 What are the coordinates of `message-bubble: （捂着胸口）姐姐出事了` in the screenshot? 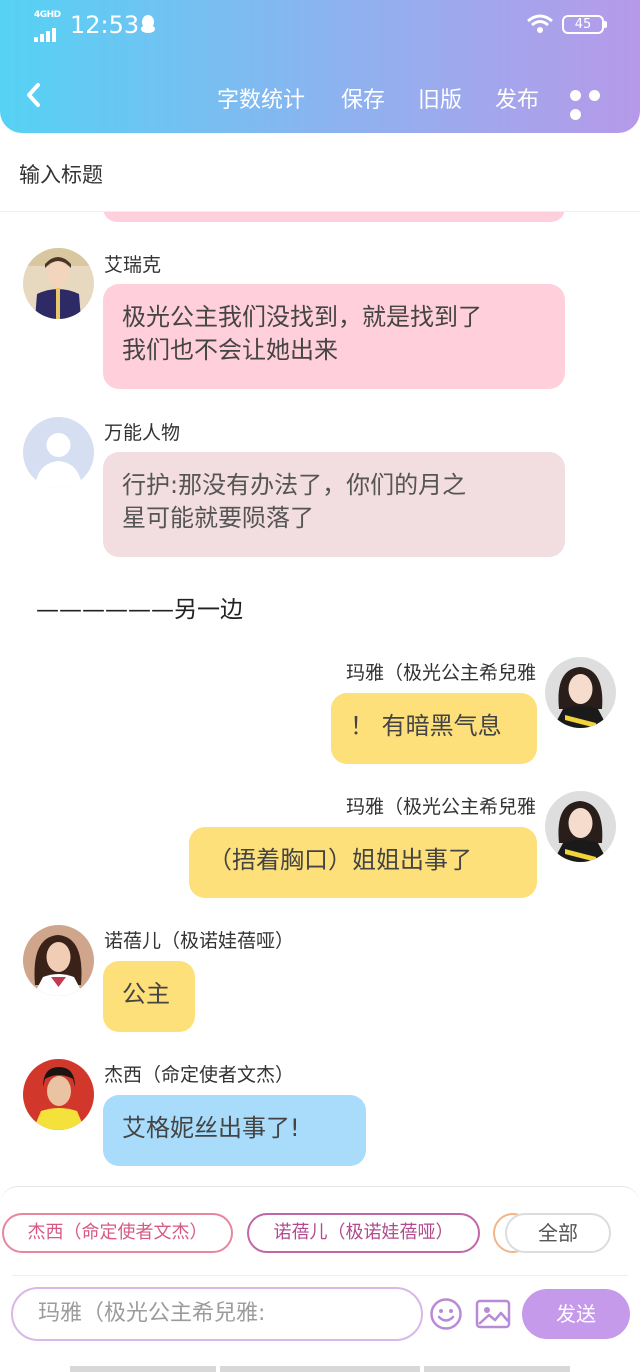 It's located at (363, 862).